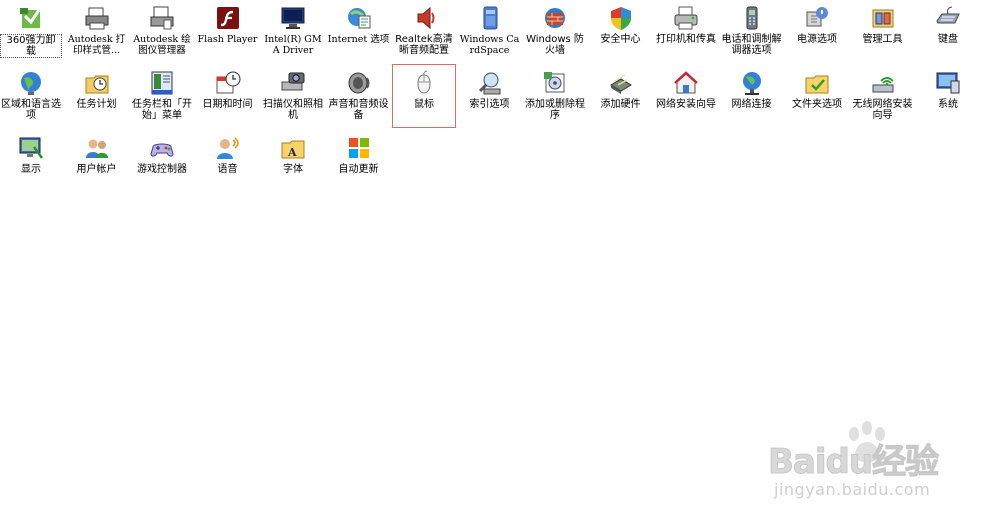  I want to click on control-panel-item-label: 任务计划, so click(96, 104).